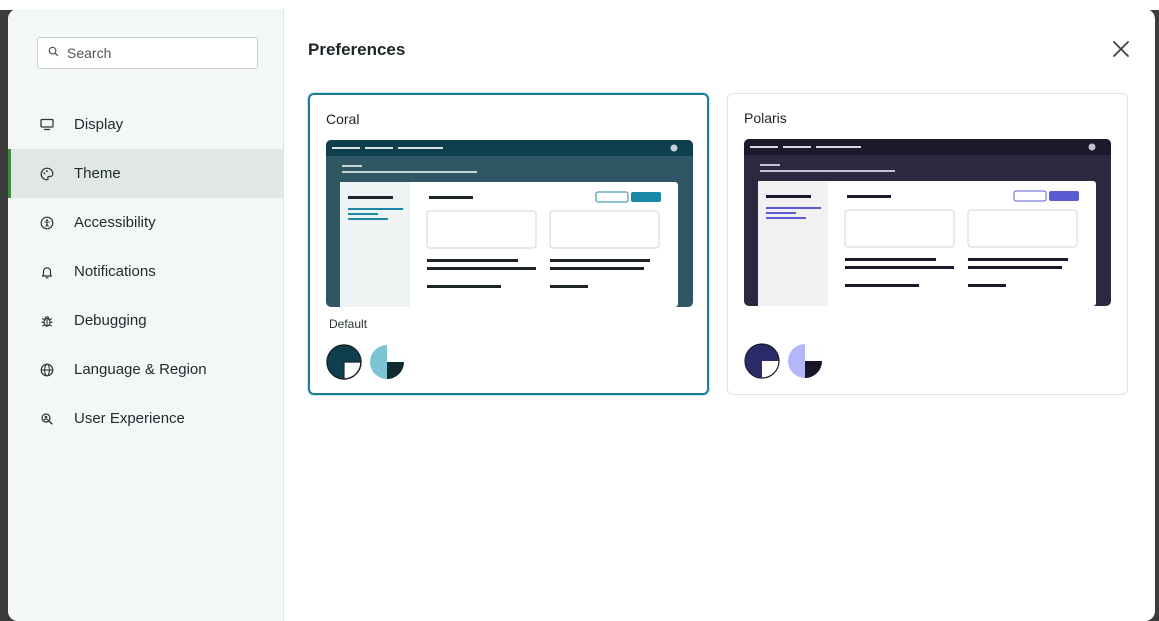 The width and height of the screenshot is (1159, 621). What do you see at coordinates (97, 173) in the screenshot?
I see `sidebar-item-label: Theme` at bounding box center [97, 173].